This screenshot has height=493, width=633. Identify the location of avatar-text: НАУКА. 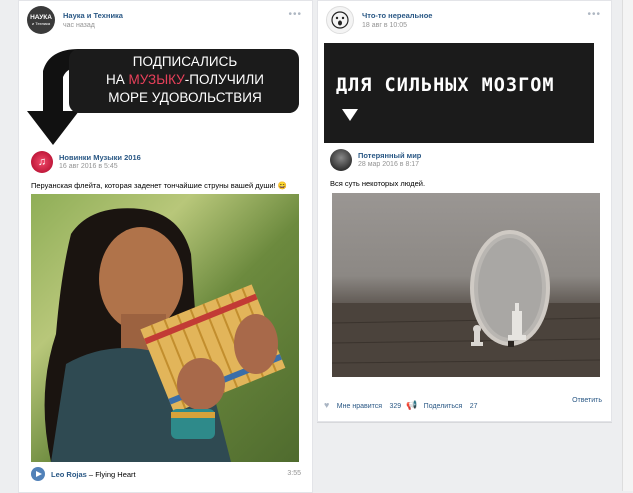
(41, 17).